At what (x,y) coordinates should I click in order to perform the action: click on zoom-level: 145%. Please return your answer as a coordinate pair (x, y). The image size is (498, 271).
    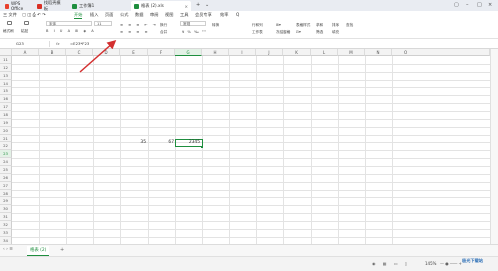
    Looking at the image, I should click on (430, 263).